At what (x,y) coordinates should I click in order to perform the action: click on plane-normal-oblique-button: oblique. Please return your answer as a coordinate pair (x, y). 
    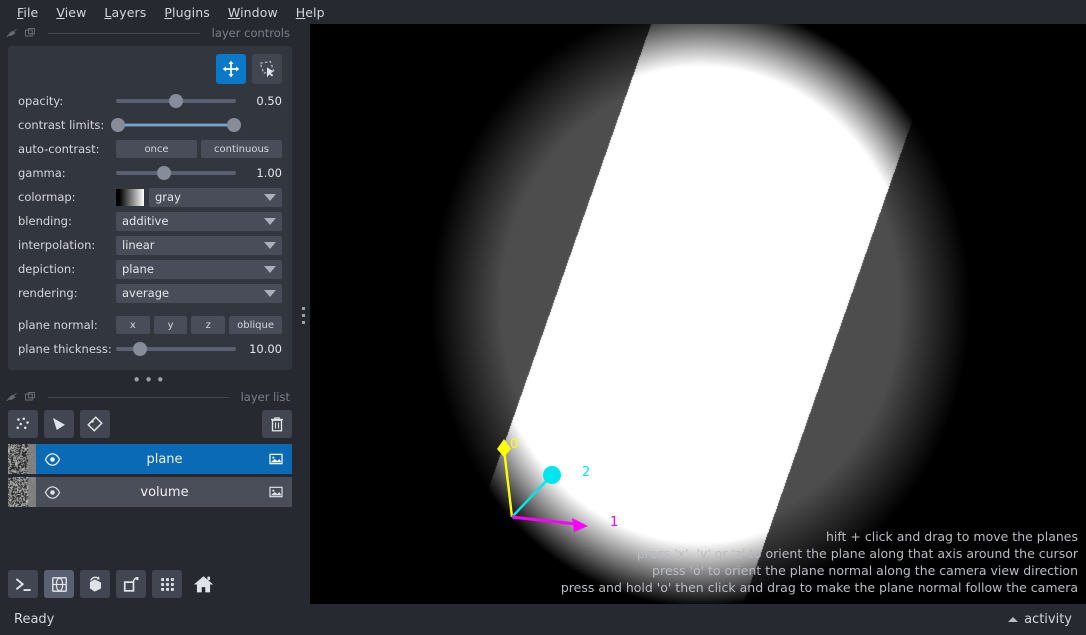
    Looking at the image, I should click on (255, 325).